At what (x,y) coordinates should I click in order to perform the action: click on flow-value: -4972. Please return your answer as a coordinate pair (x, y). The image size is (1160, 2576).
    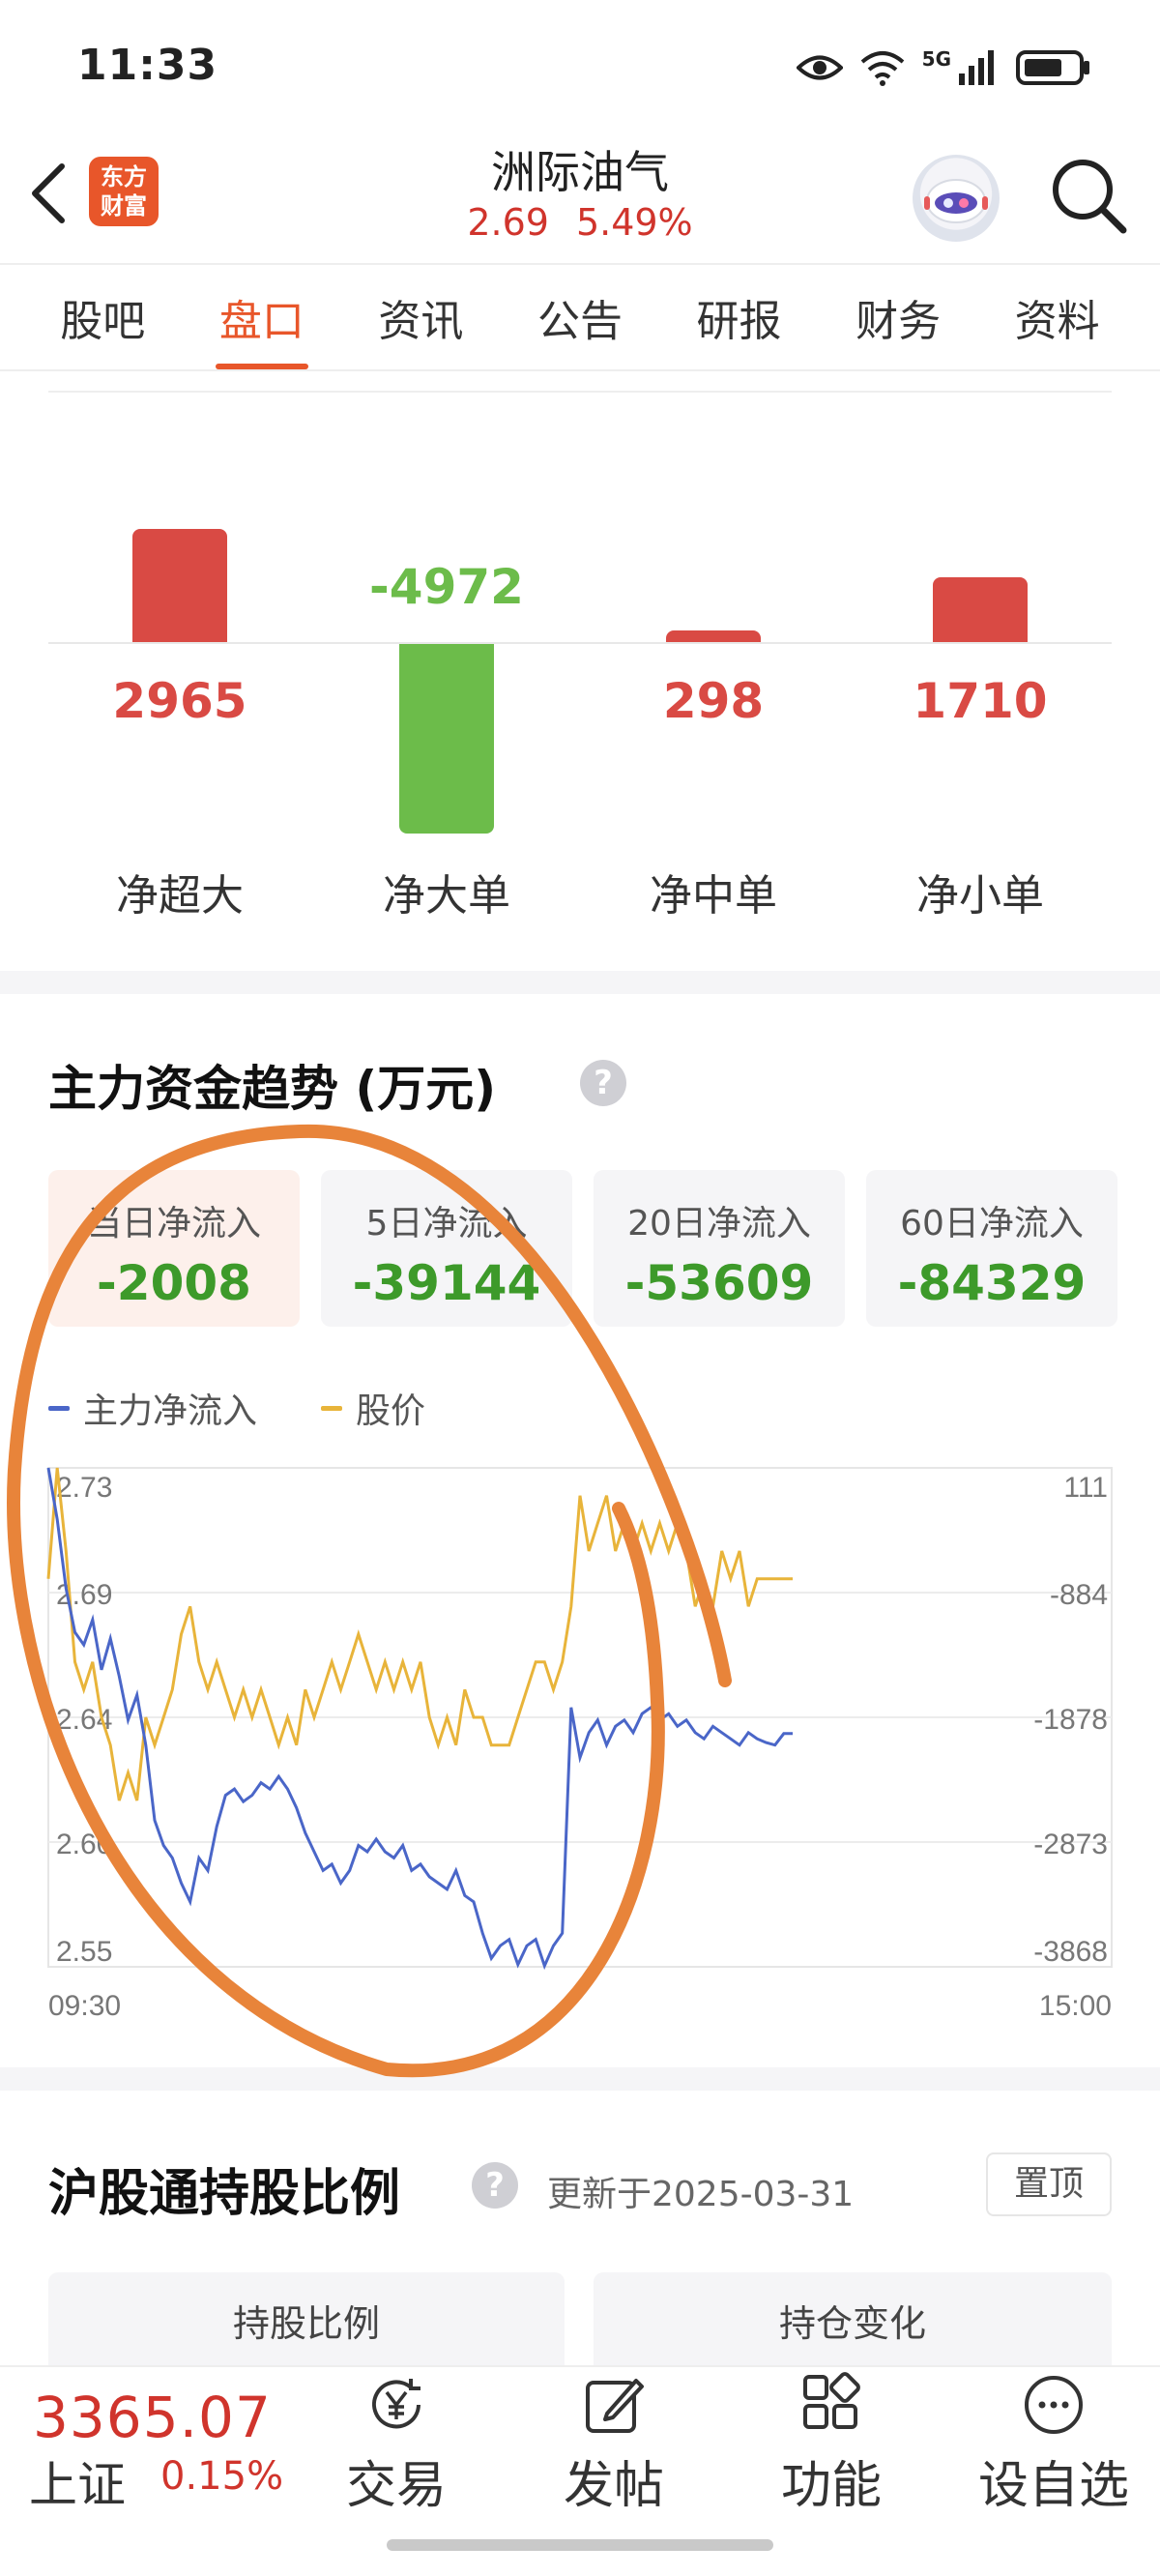
    Looking at the image, I should click on (447, 587).